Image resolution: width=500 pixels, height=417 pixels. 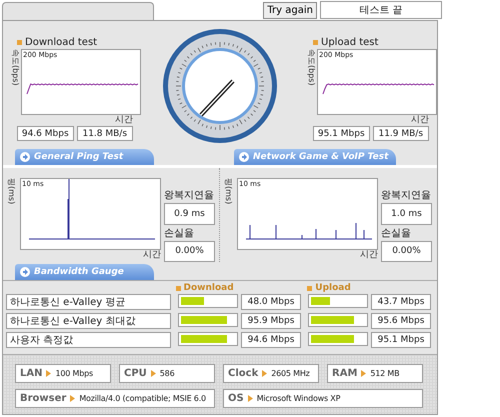 What do you see at coordinates (104, 133) in the screenshot?
I see `bytes-value: 11.8 MB/s` at bounding box center [104, 133].